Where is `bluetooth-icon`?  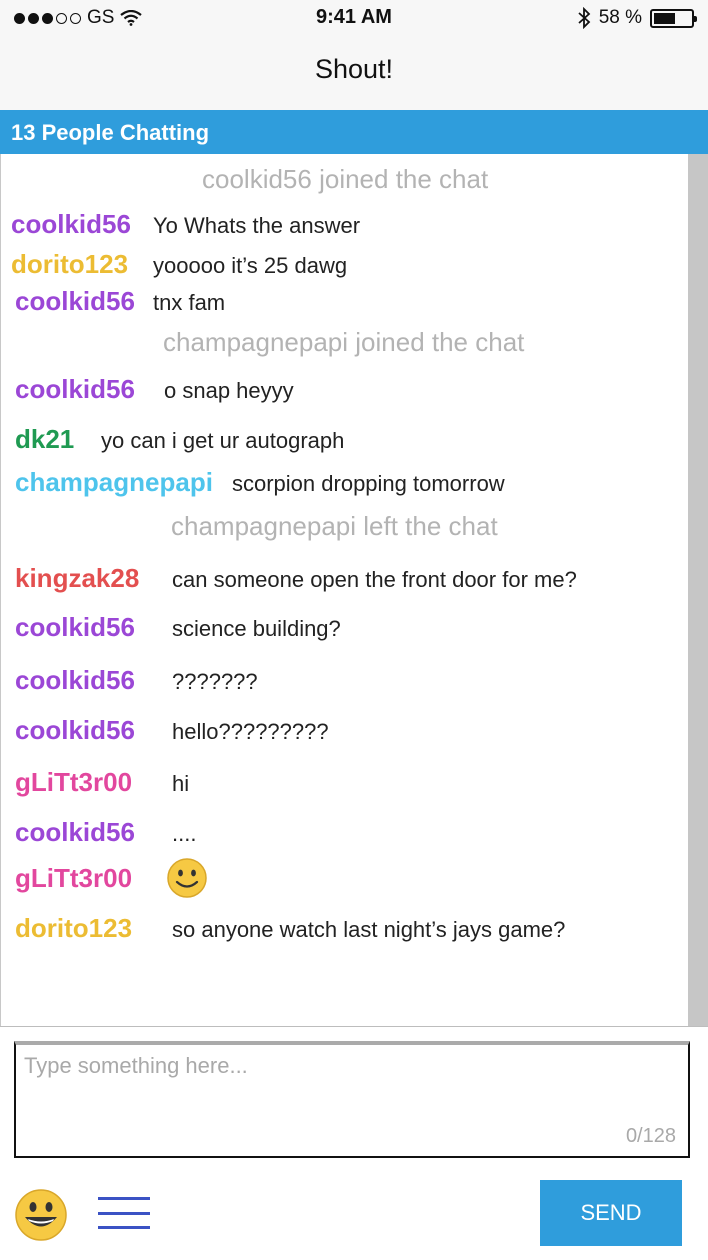
bluetooth-icon is located at coordinates (584, 18).